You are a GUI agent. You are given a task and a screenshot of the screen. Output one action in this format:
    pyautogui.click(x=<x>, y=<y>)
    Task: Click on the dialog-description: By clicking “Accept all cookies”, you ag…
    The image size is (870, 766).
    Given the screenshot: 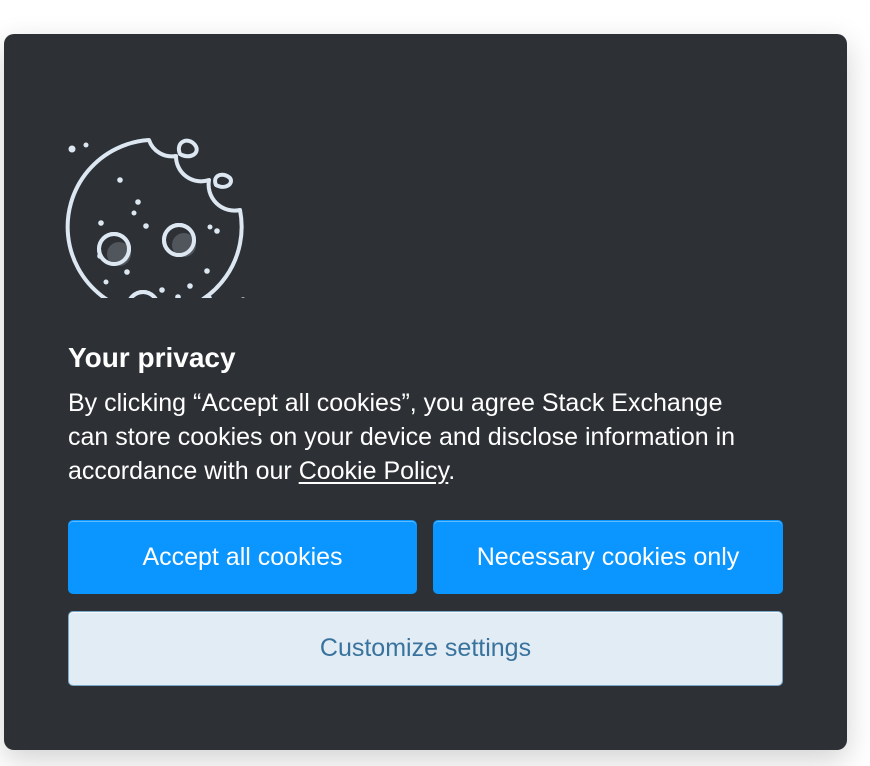 What is the action you would take?
    pyautogui.click(x=418, y=437)
    